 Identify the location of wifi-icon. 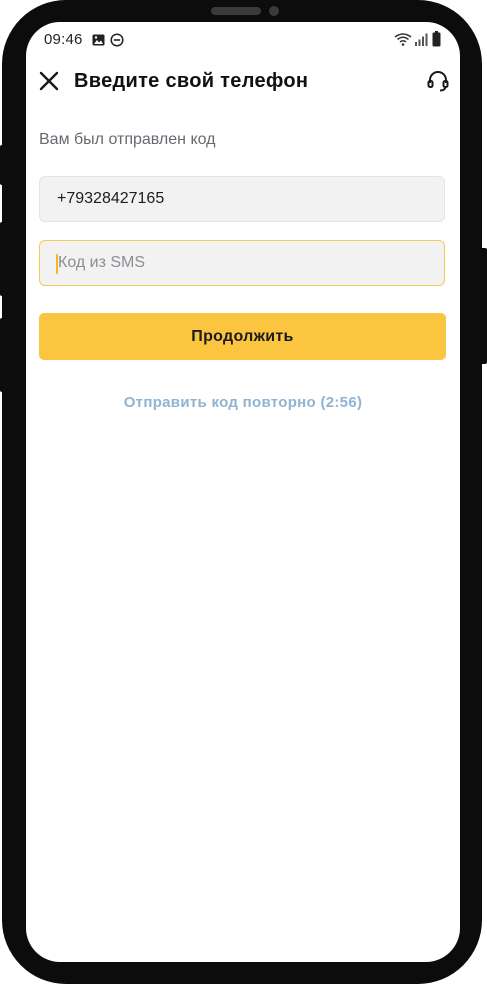
(403, 39).